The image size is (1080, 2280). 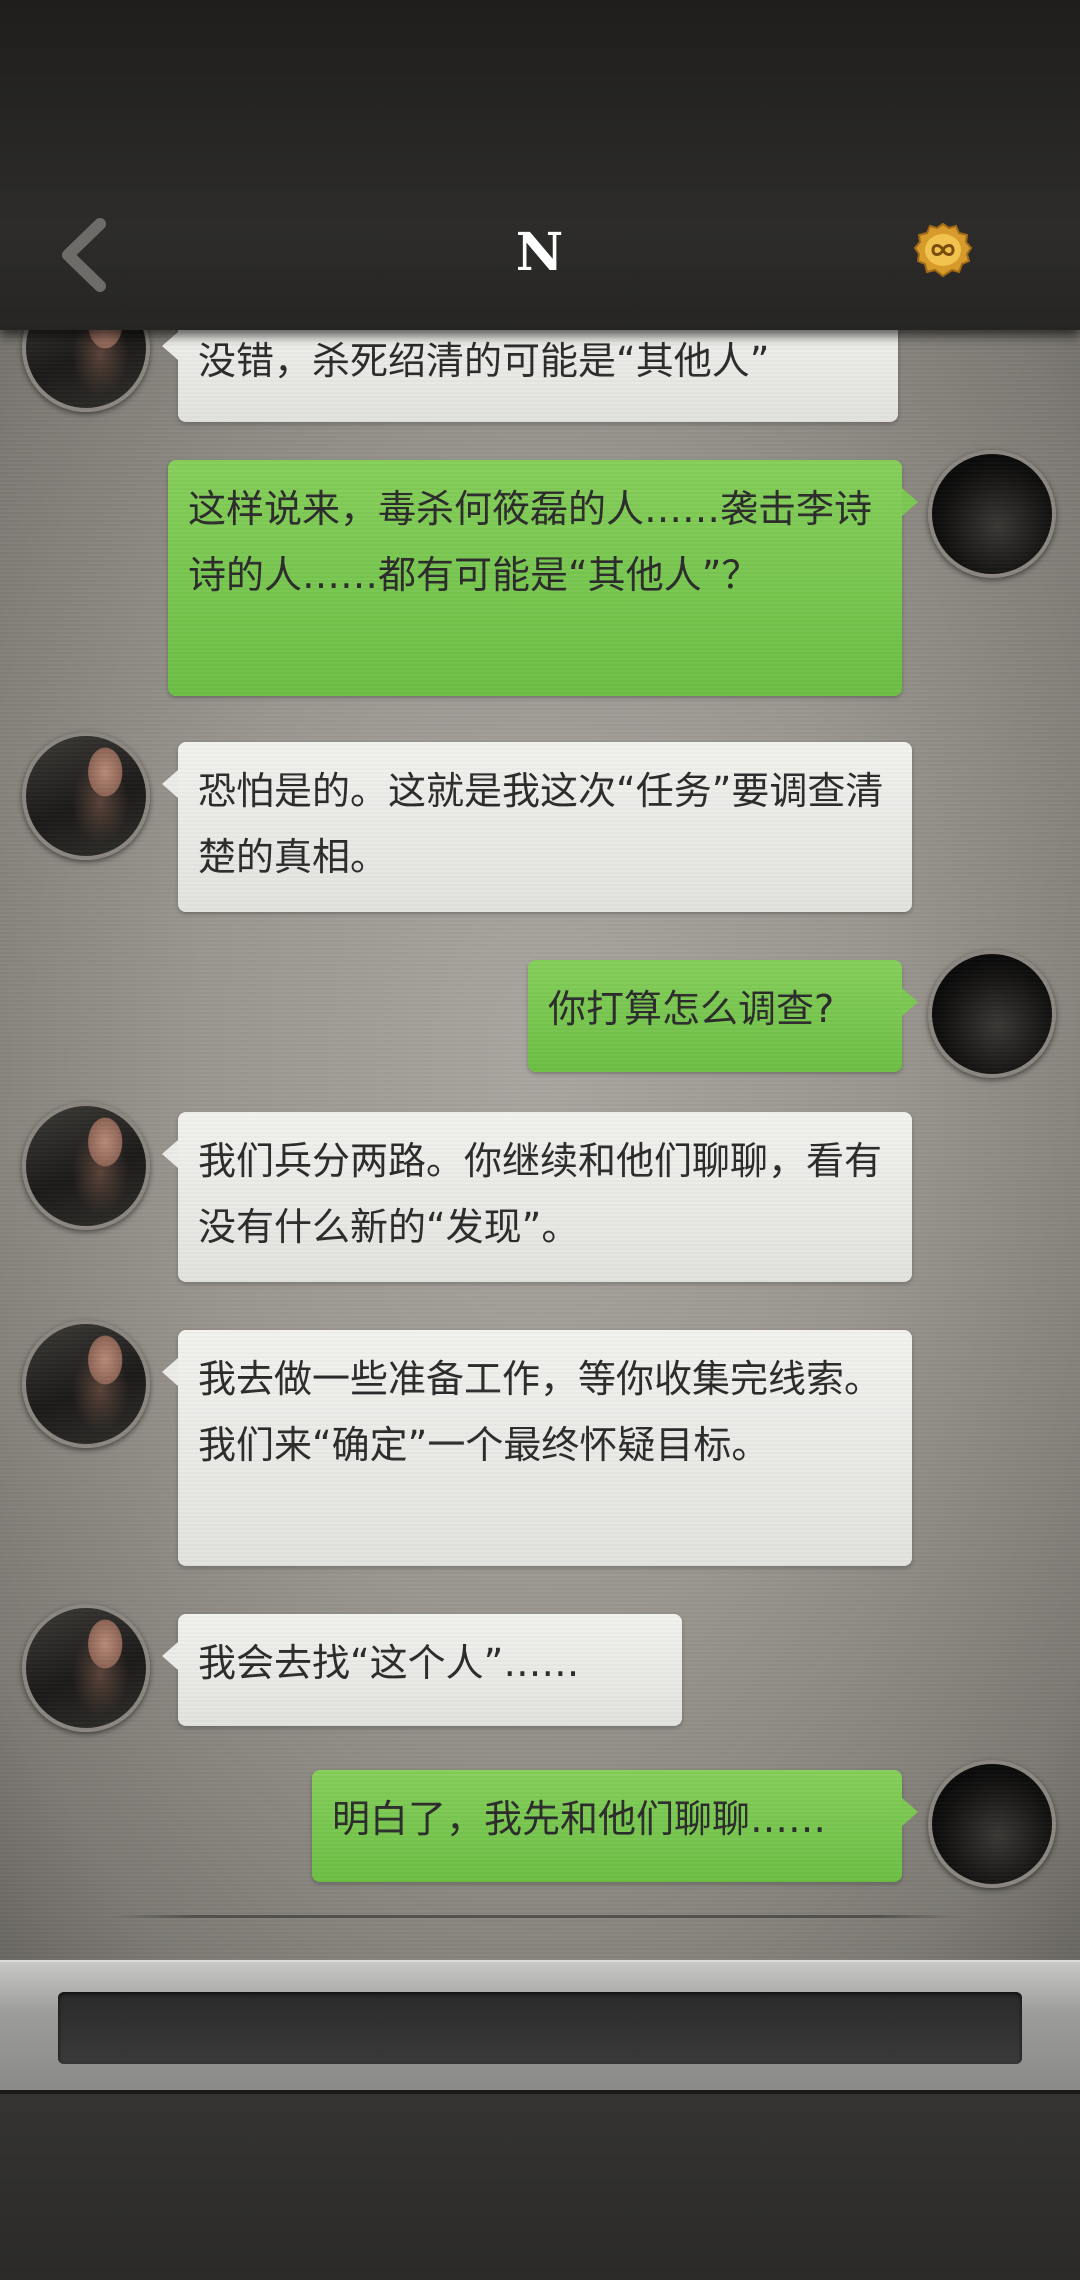 What do you see at coordinates (540, 165) in the screenshot?
I see `top-navigation-bar: N` at bounding box center [540, 165].